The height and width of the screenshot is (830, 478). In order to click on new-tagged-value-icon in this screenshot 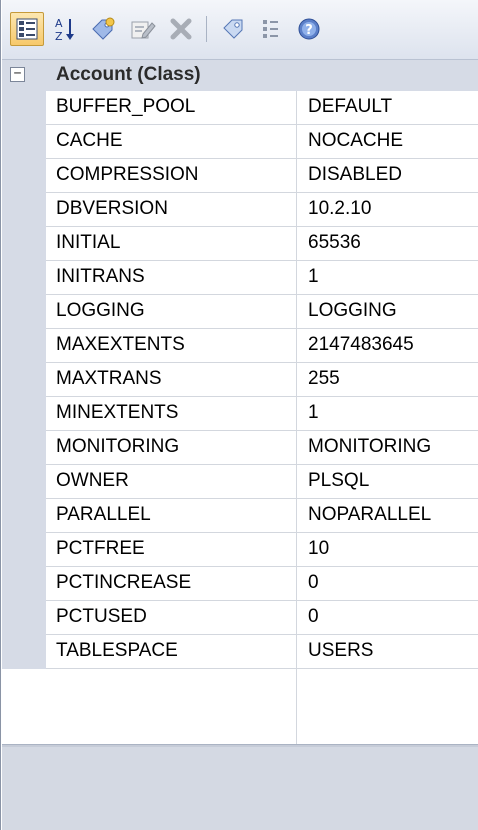, I will do `click(103, 28)`.